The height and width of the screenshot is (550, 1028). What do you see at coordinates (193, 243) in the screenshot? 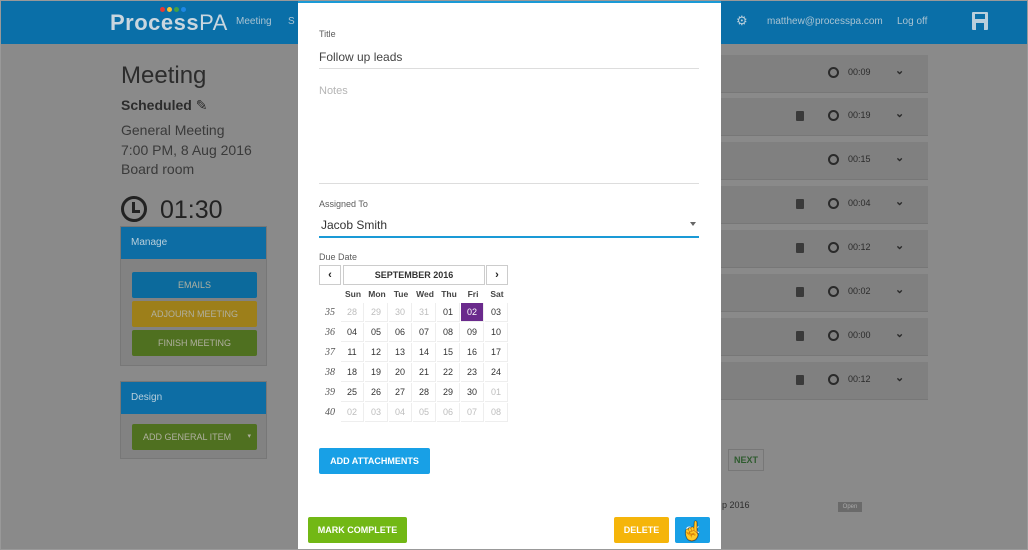
I see `manage-panel-title: Manage` at bounding box center [193, 243].